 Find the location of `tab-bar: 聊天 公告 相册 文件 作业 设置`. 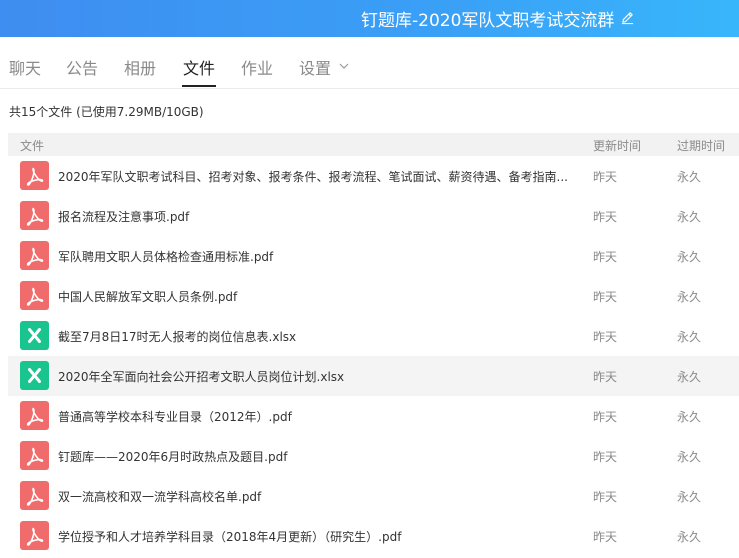

tab-bar: 聊天 公告 相册 文件 作业 设置 is located at coordinates (369, 63).